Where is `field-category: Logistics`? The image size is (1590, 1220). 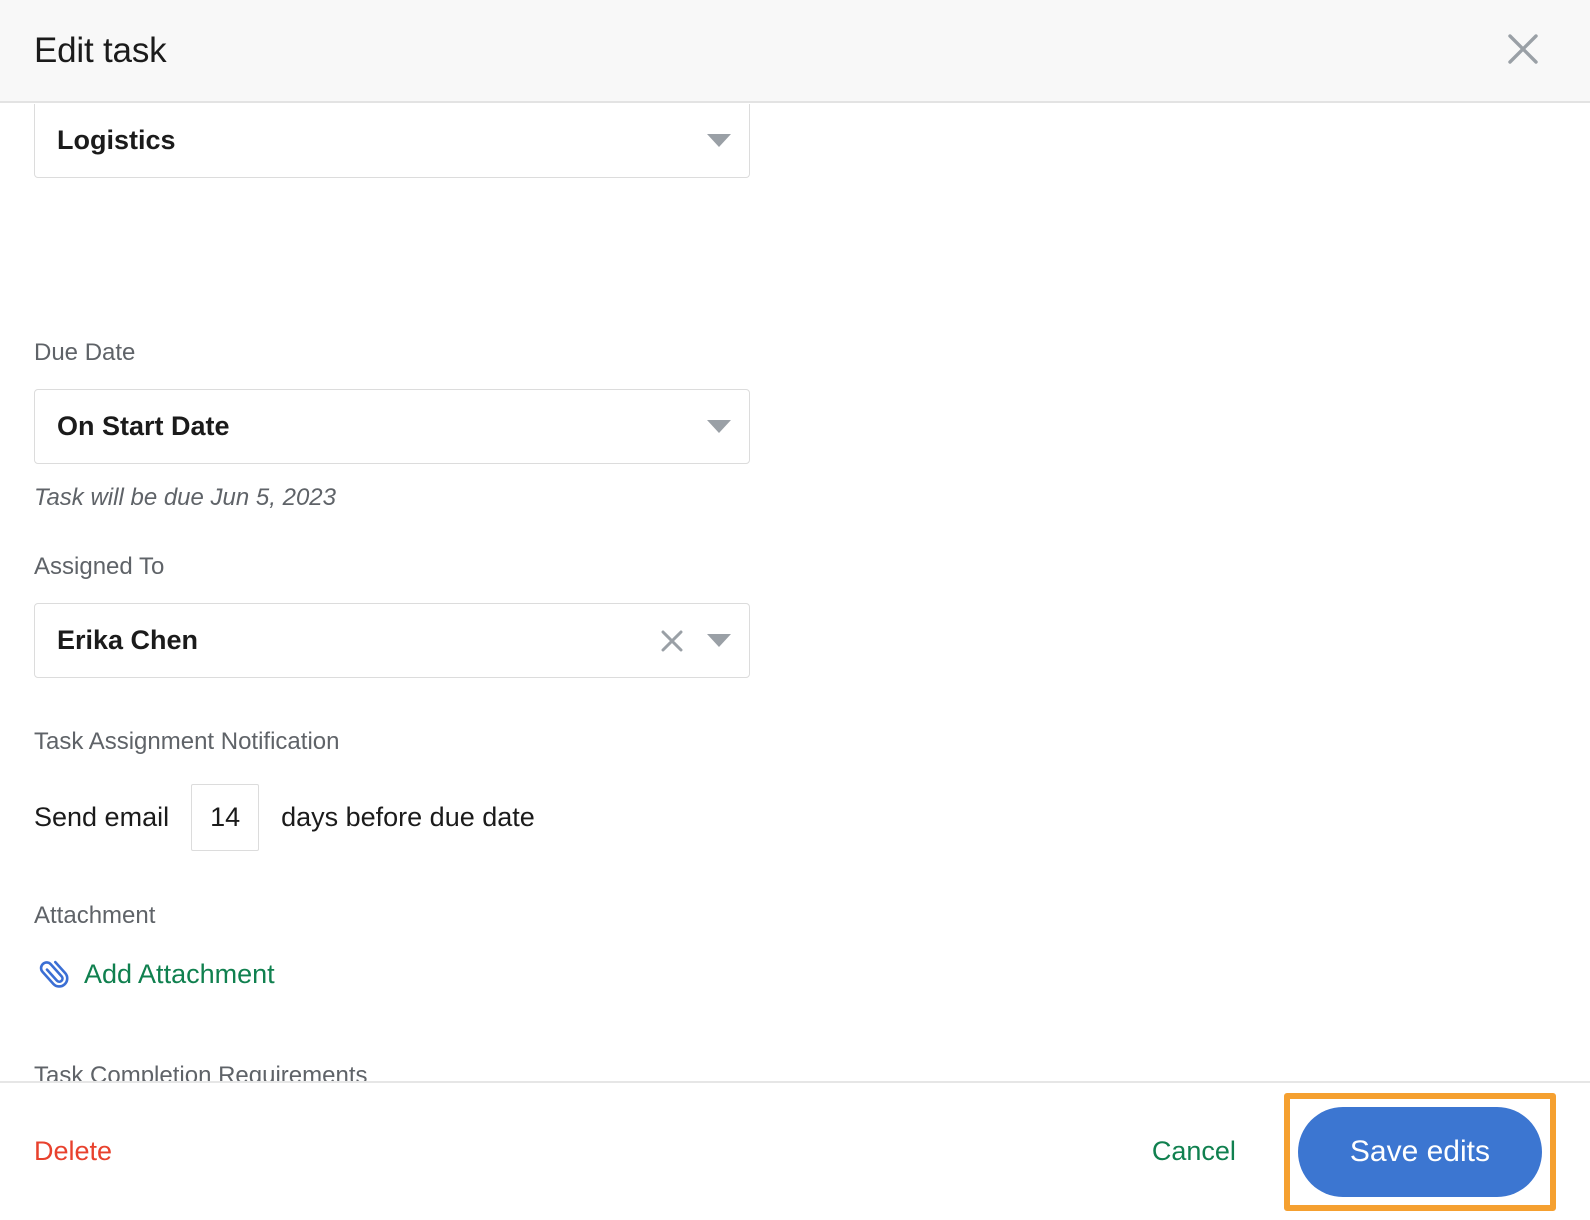 field-category: Logistics is located at coordinates (392, 141).